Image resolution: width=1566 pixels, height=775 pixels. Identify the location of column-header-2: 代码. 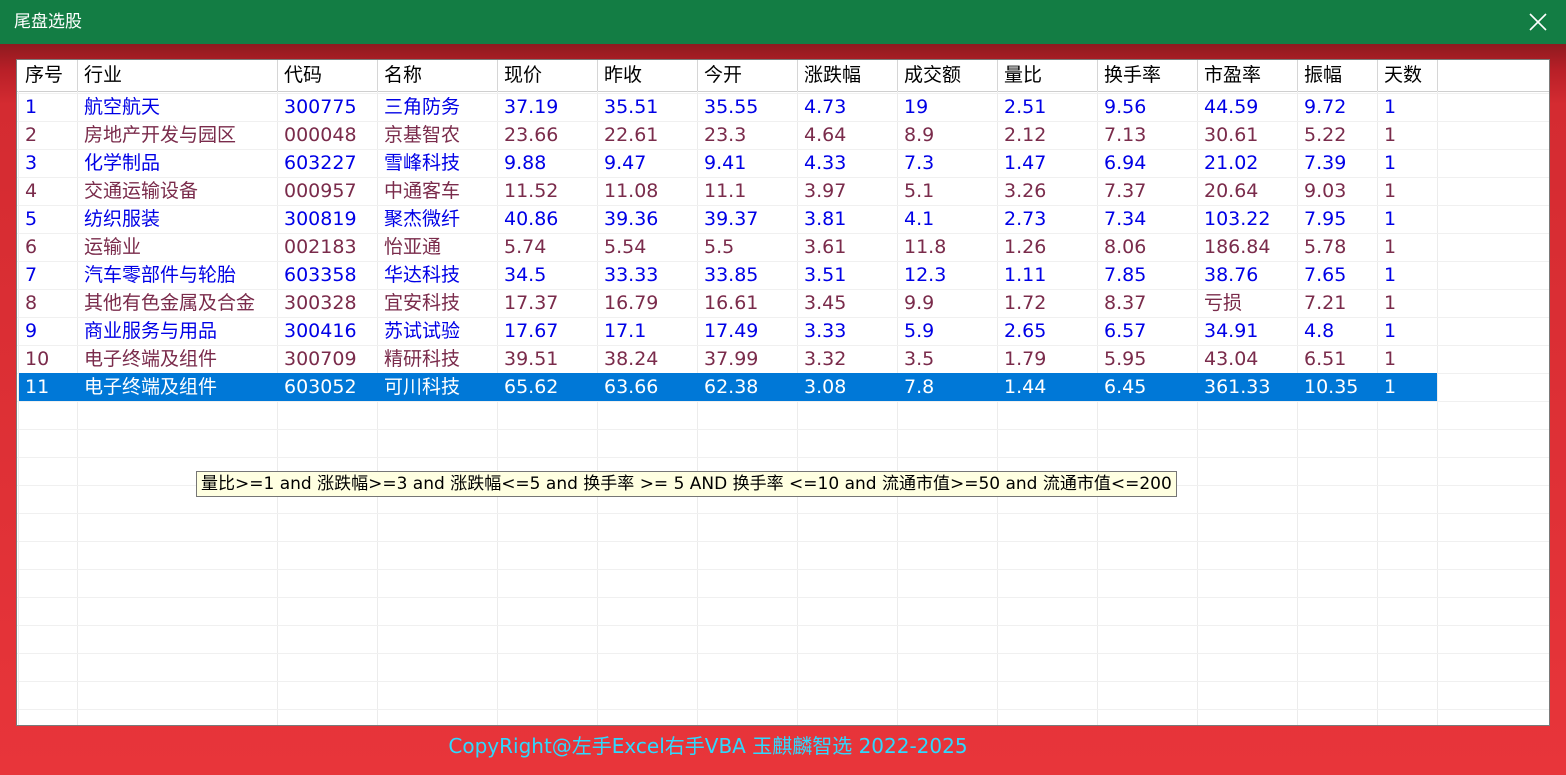
(328, 75).